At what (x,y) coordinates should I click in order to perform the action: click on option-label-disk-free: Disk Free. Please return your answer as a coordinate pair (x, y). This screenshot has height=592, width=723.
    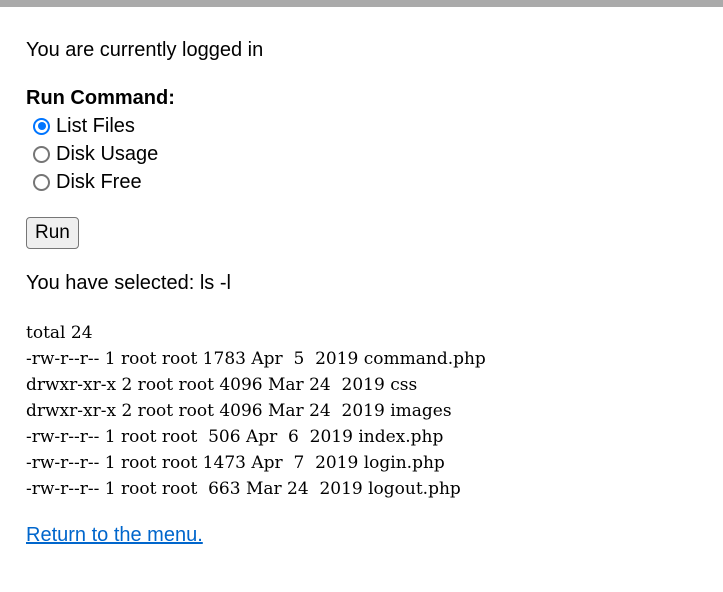
    Looking at the image, I should click on (99, 181).